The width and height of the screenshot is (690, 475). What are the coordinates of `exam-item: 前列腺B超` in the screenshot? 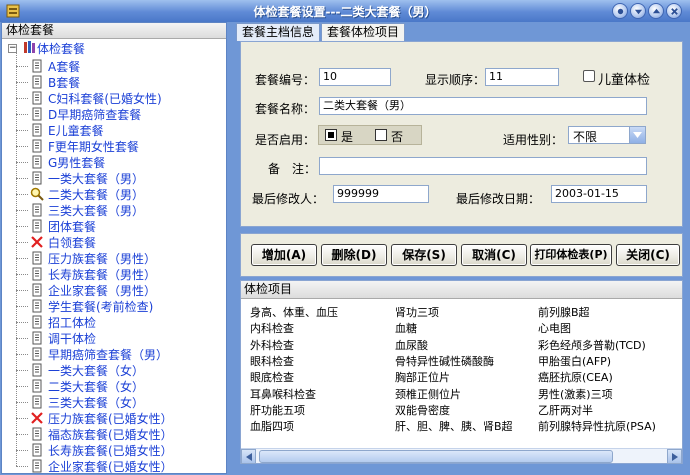 It's located at (564, 312).